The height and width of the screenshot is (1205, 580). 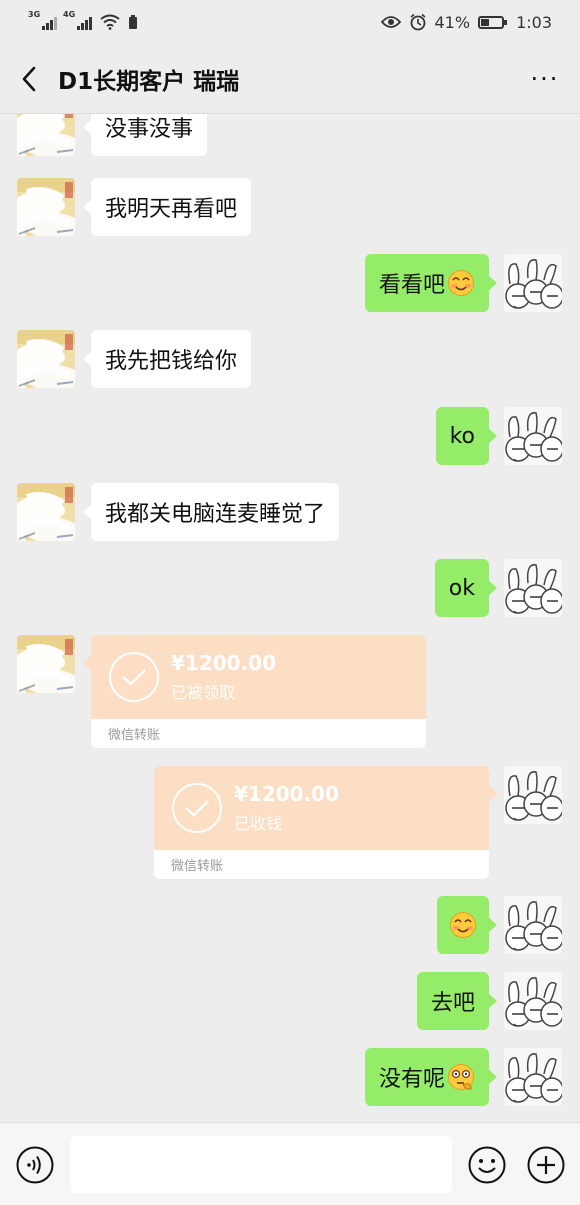 What do you see at coordinates (290, 22) in the screenshot?
I see `status-bar: 3G 4G 41% 1:03` at bounding box center [290, 22].